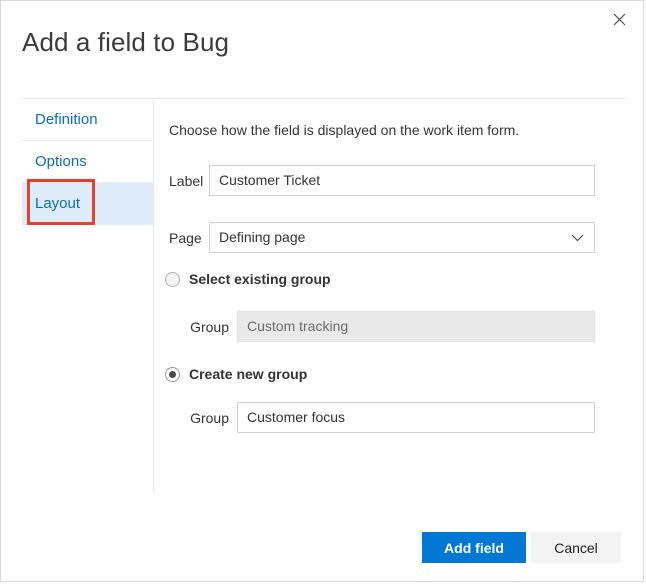 This screenshot has width=646, height=584. I want to click on radio-icon-unselected, so click(172, 279).